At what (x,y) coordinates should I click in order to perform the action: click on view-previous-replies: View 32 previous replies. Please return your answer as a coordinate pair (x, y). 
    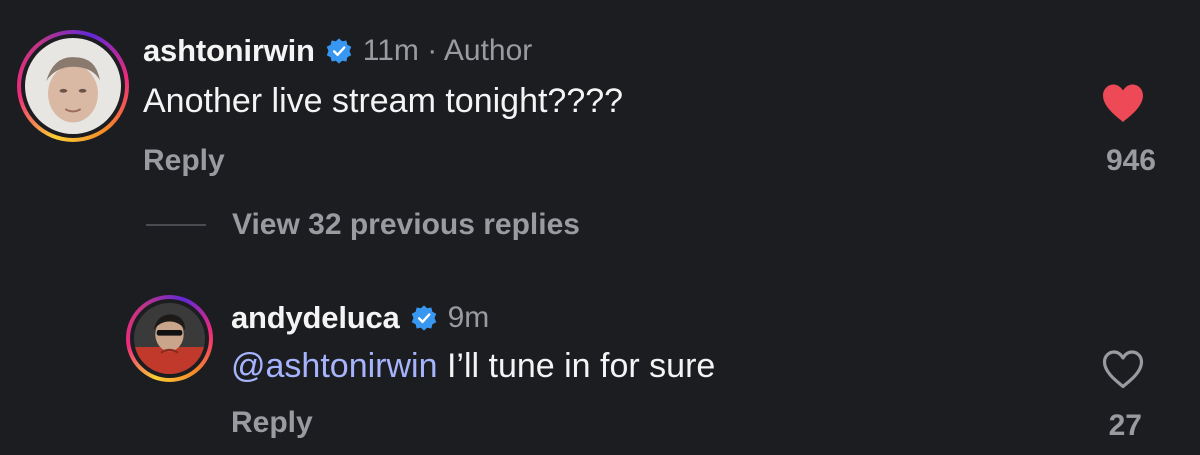
    Looking at the image, I should click on (363, 225).